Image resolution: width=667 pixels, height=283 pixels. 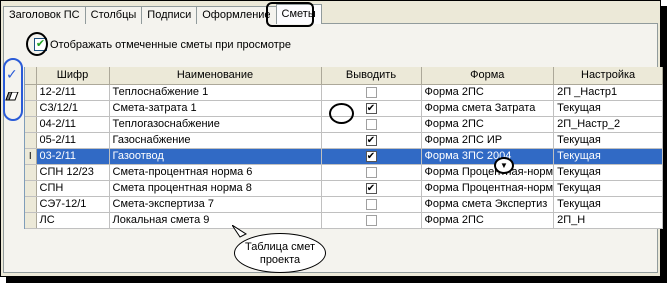 What do you see at coordinates (280, 247) in the screenshot?
I see `callout-line-1: Таблица смет` at bounding box center [280, 247].